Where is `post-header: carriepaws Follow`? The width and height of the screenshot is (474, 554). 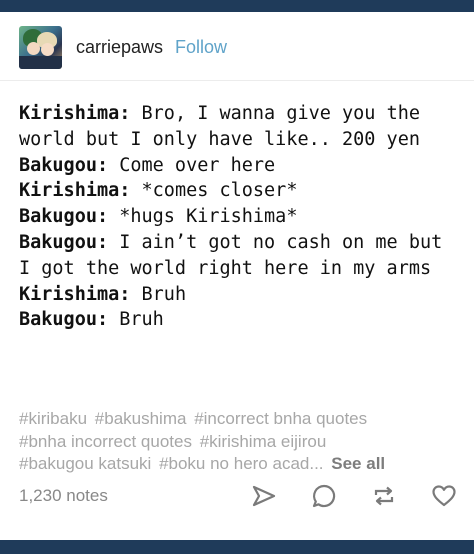
post-header: carriepaws Follow is located at coordinates (123, 47).